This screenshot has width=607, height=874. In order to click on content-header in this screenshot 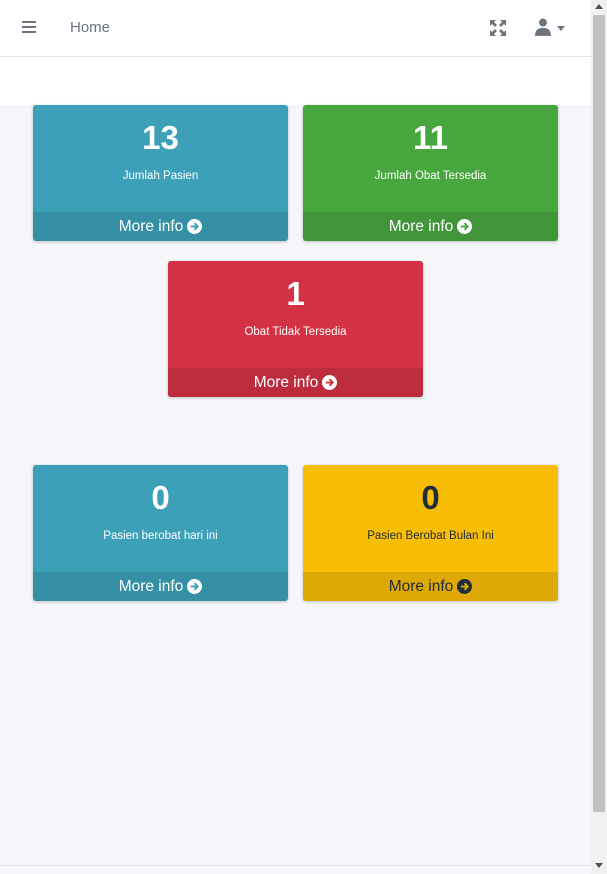, I will do `click(295, 81)`.